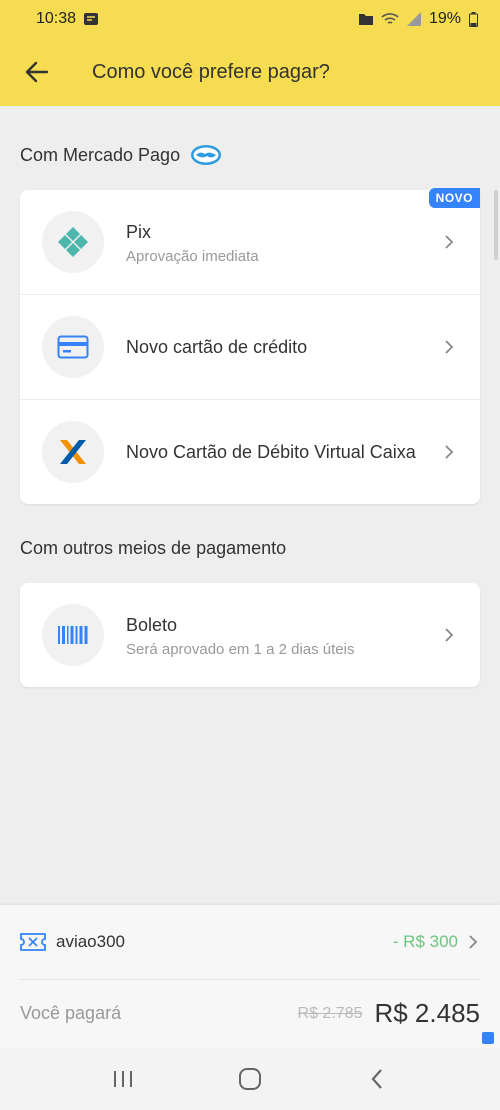 This screenshot has height=1110, width=500. Describe the element at coordinates (496, 225) in the screenshot. I see `scrollbar` at that location.